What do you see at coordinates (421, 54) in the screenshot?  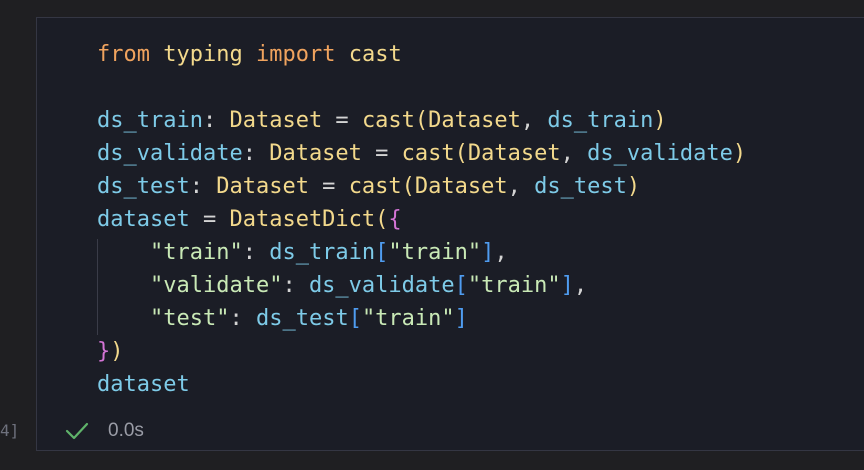 I see `code-line: from typing import cast` at bounding box center [421, 54].